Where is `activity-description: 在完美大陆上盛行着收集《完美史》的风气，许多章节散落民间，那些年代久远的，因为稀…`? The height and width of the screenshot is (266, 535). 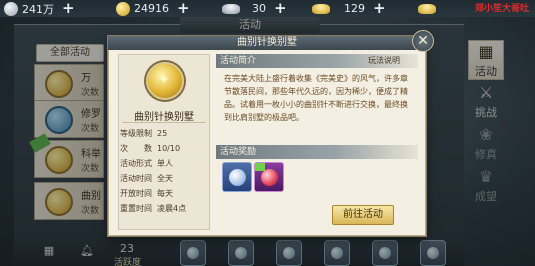
activity-description: 在完美大陆上盛行着收集《完美史》的风气，许多章节散落民间，那些年代久远的，因为稀… is located at coordinates (316, 98).